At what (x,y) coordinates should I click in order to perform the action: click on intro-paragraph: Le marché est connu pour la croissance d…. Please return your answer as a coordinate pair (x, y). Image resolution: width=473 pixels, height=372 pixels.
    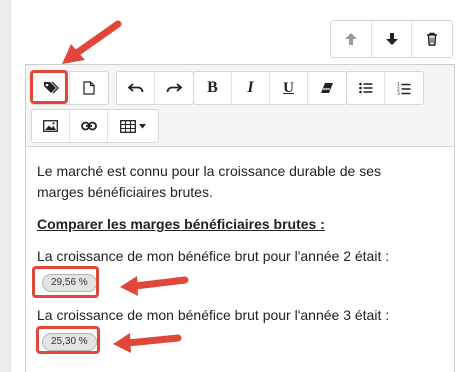
    Looking at the image, I should click on (209, 181).